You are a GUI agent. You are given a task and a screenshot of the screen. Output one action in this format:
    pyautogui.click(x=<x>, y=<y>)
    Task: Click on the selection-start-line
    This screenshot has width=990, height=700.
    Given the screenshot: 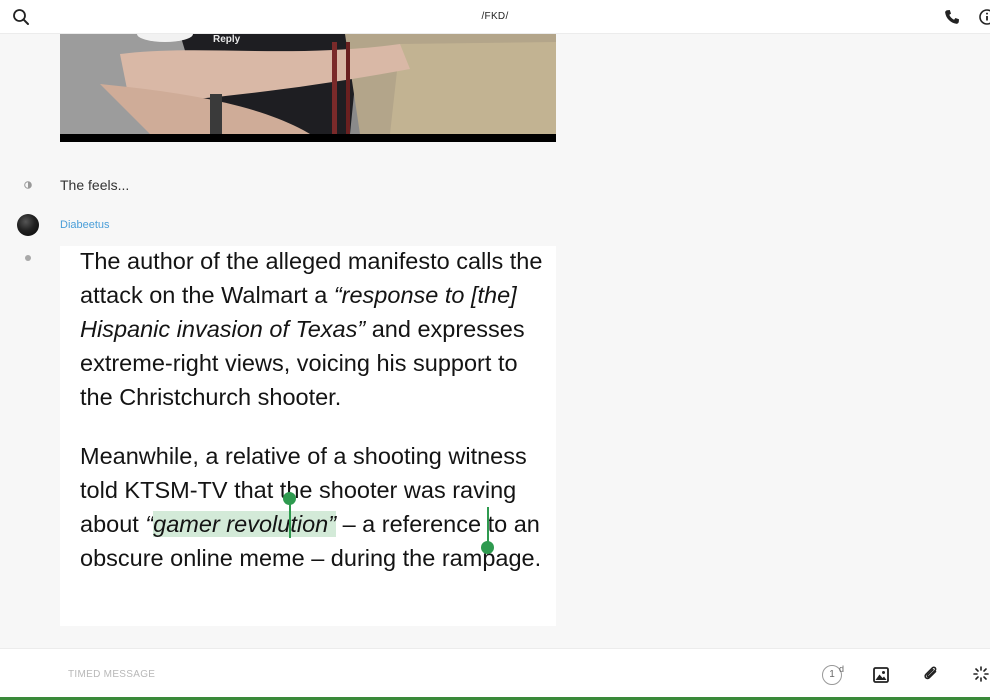 What is the action you would take?
    pyautogui.click(x=290, y=518)
    